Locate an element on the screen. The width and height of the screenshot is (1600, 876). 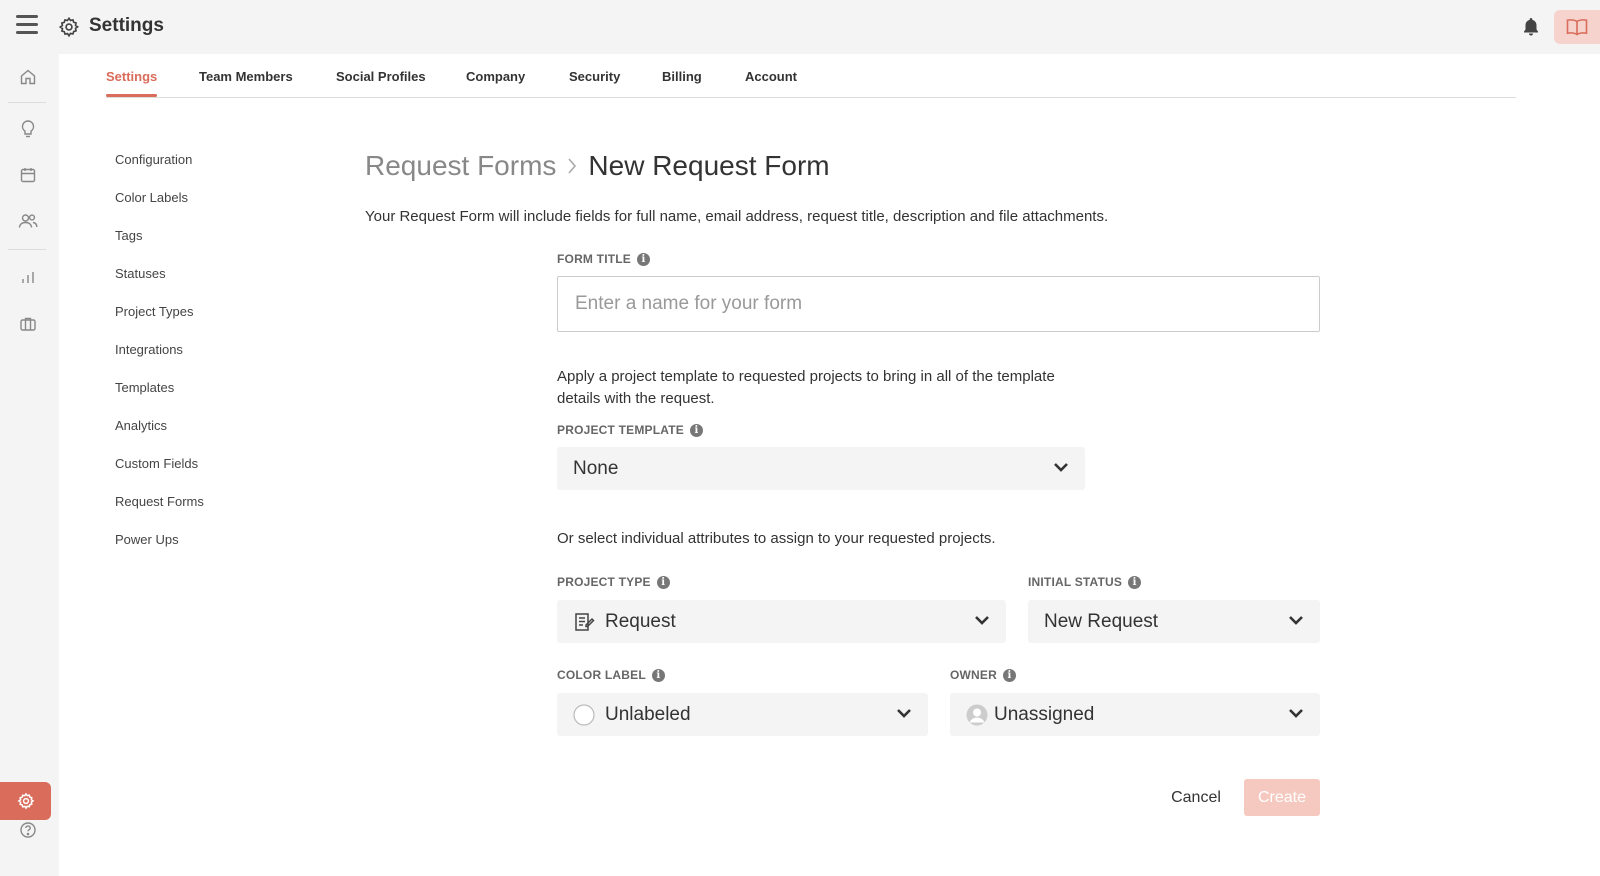
guide-button is located at coordinates (1577, 27).